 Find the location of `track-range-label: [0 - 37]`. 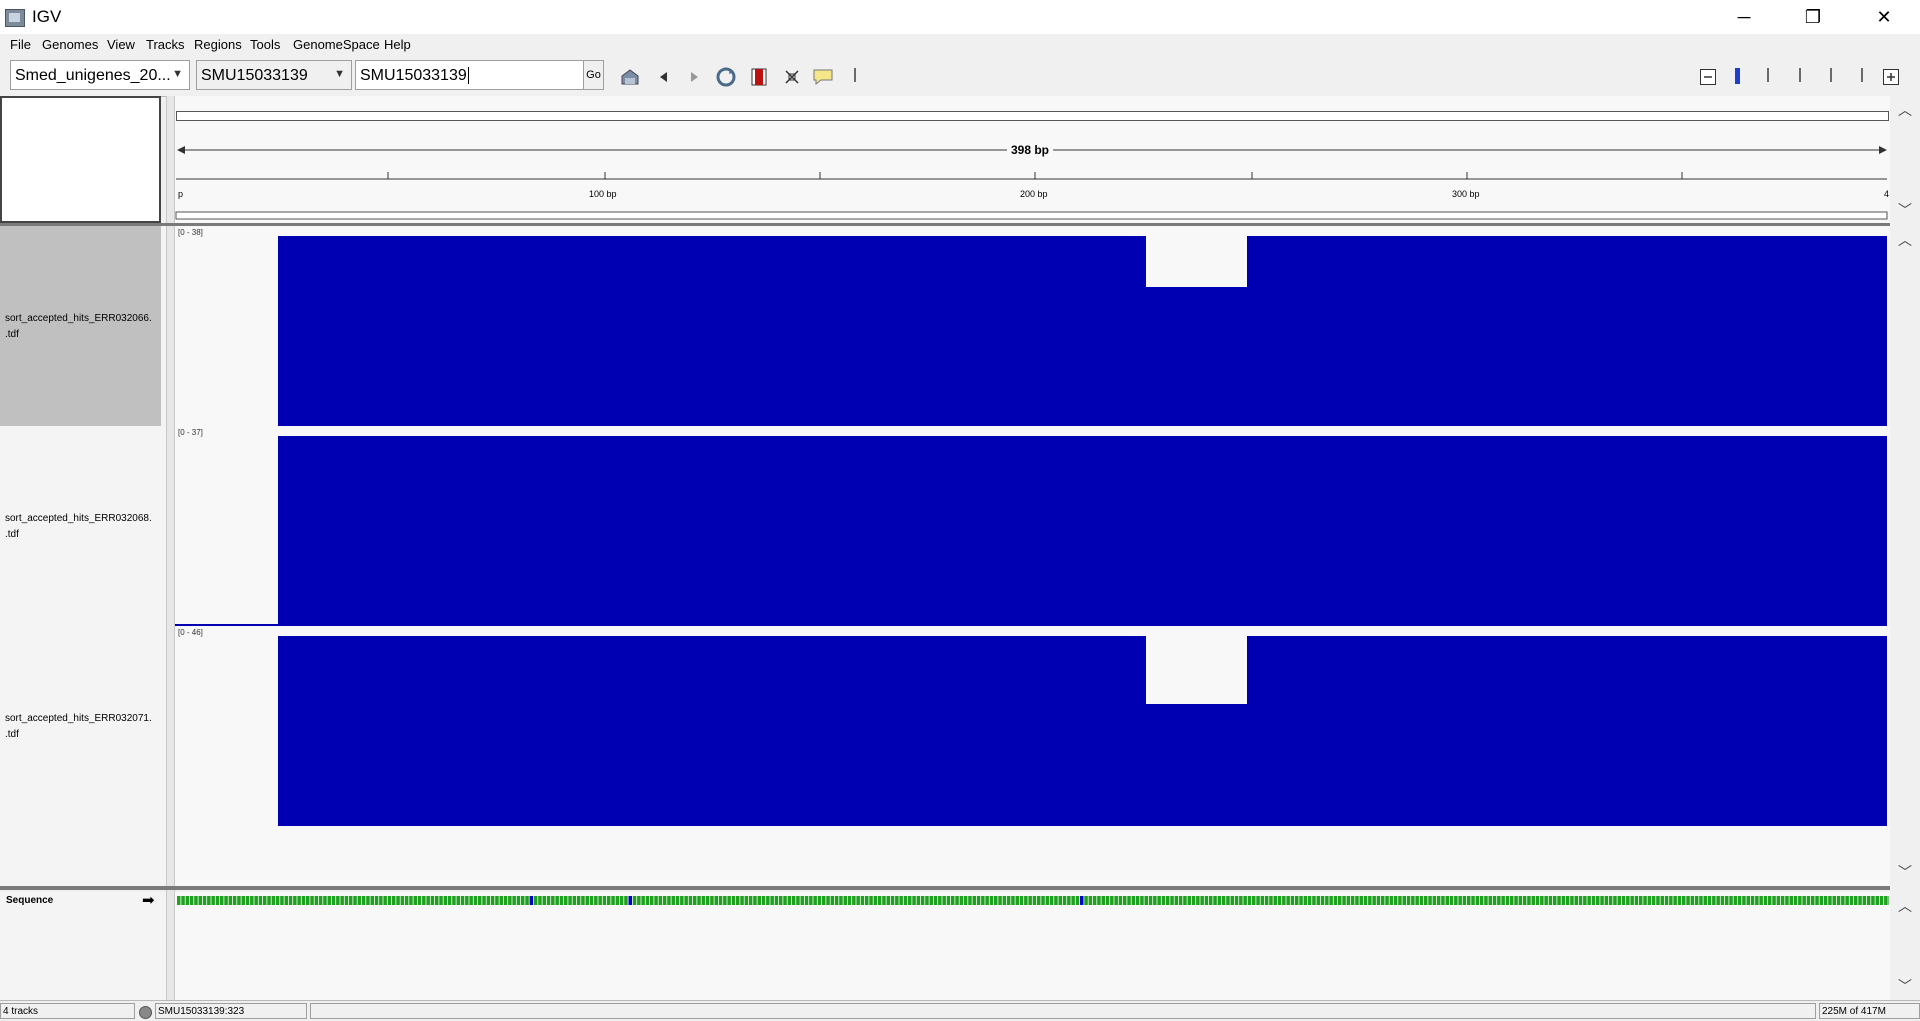

track-range-label: [0 - 37] is located at coordinates (190, 432).